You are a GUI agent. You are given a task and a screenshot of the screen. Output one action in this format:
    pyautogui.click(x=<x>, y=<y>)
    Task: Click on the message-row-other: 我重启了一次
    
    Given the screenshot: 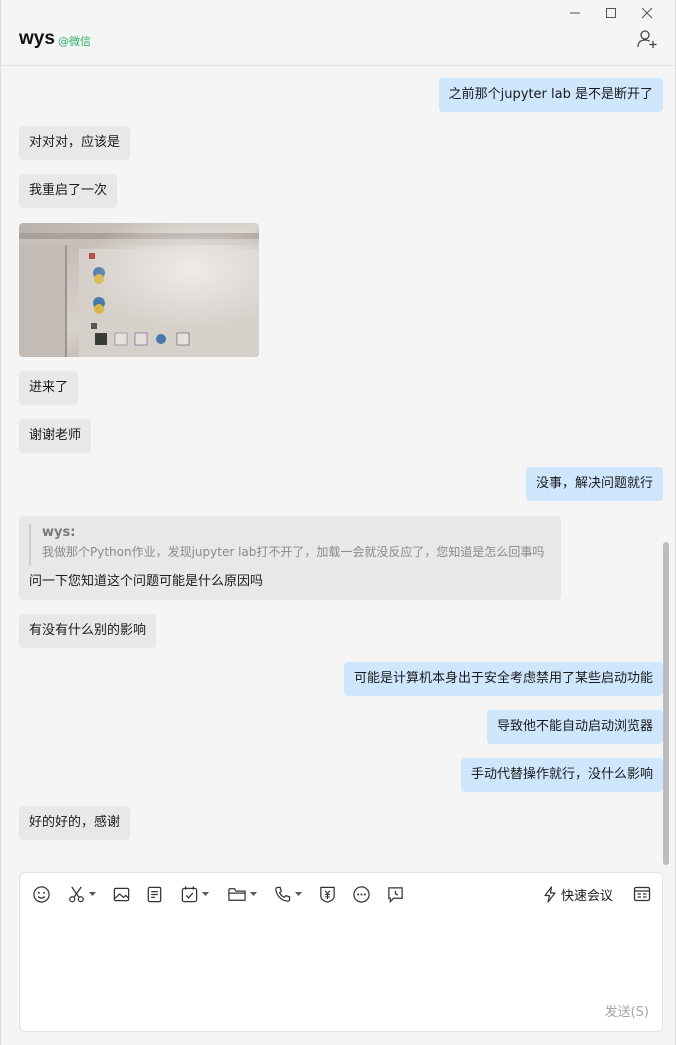 What is the action you would take?
    pyautogui.click(x=68, y=191)
    